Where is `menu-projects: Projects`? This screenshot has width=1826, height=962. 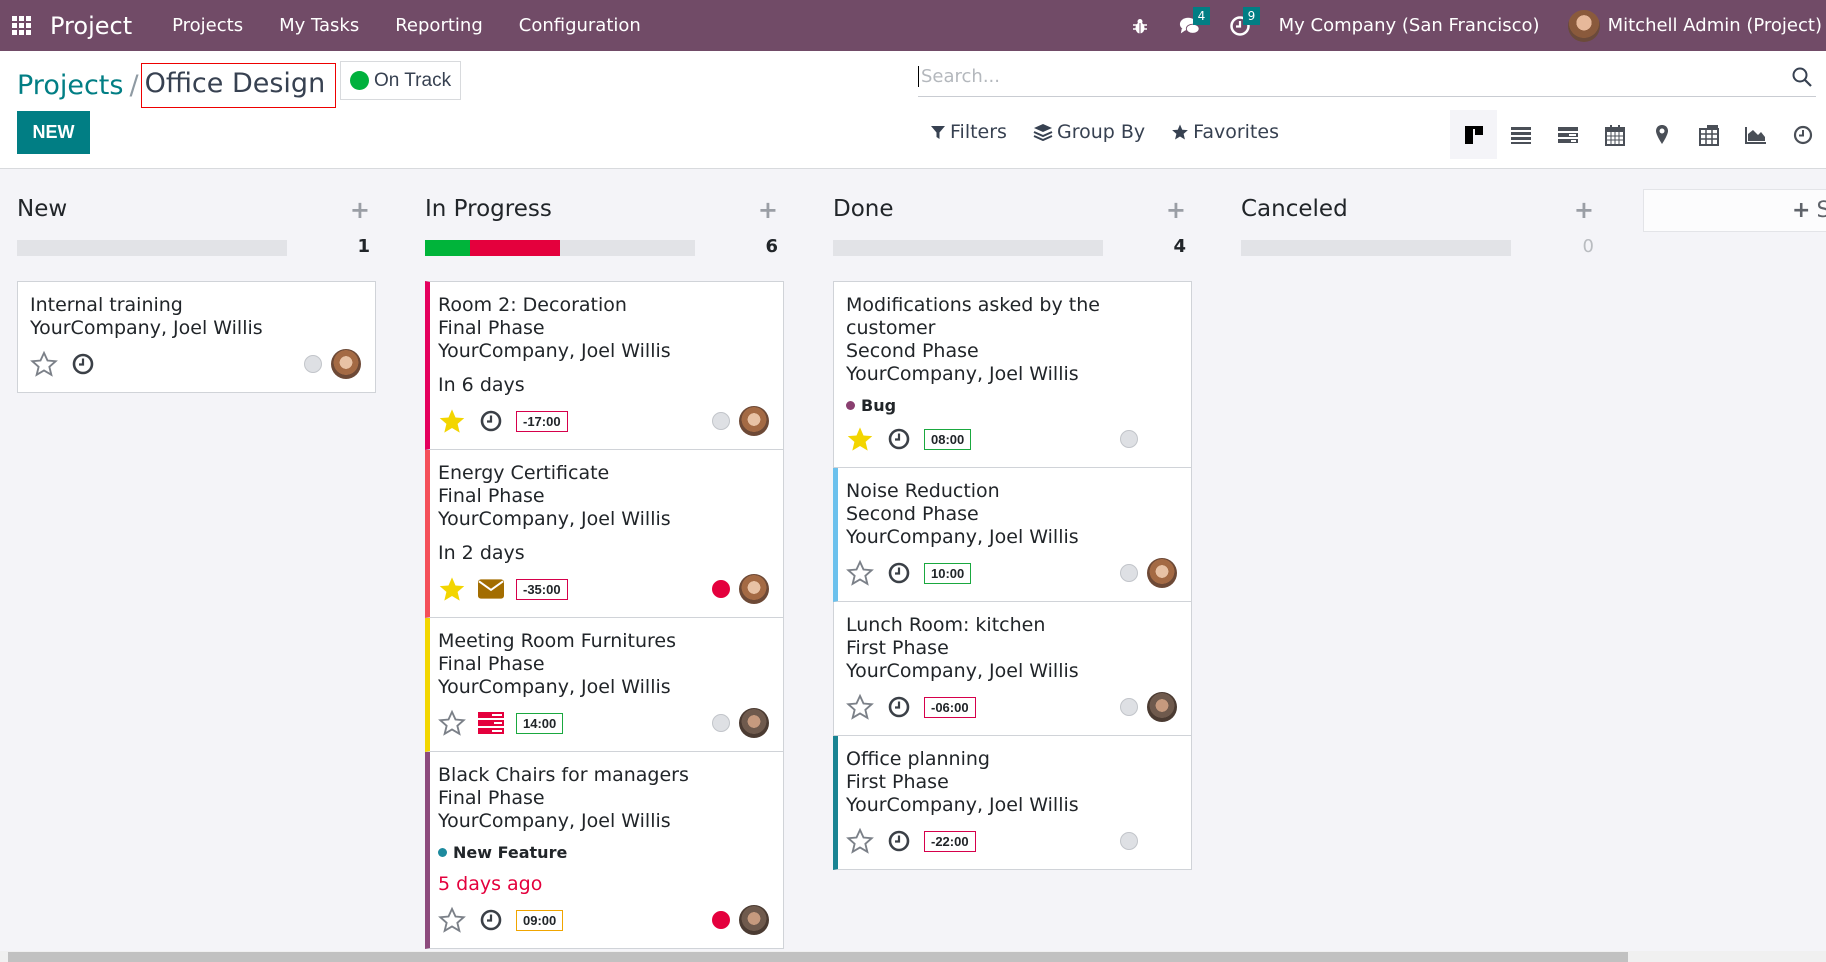
menu-projects: Projects is located at coordinates (207, 25).